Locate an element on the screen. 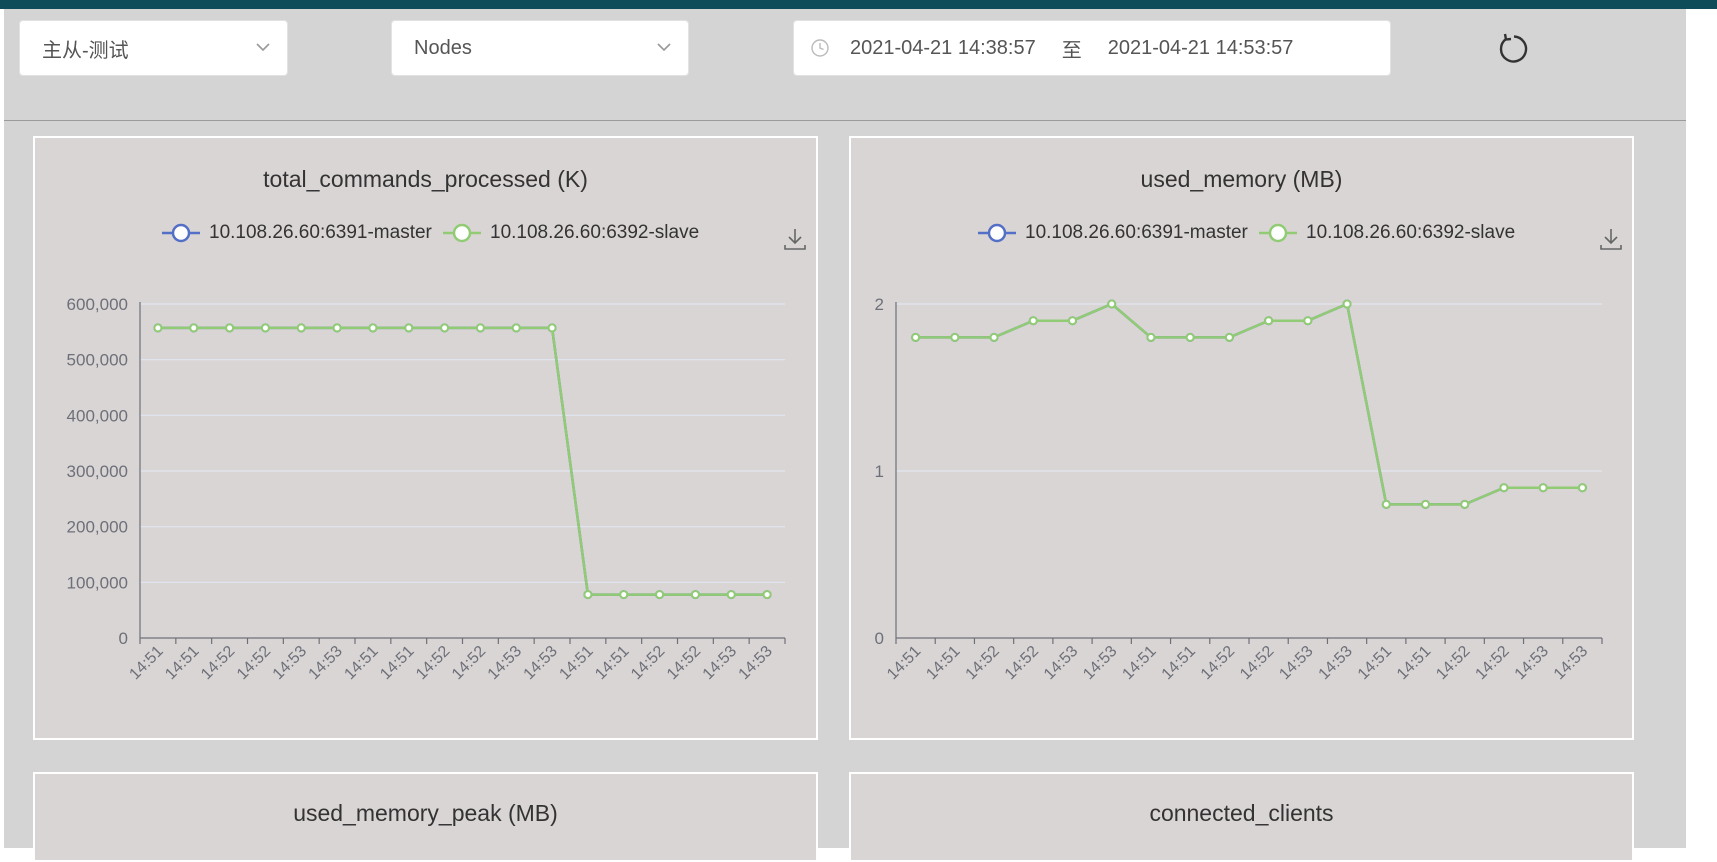 The width and height of the screenshot is (1717, 862). node-type-select-value: Nodes is located at coordinates (443, 47).